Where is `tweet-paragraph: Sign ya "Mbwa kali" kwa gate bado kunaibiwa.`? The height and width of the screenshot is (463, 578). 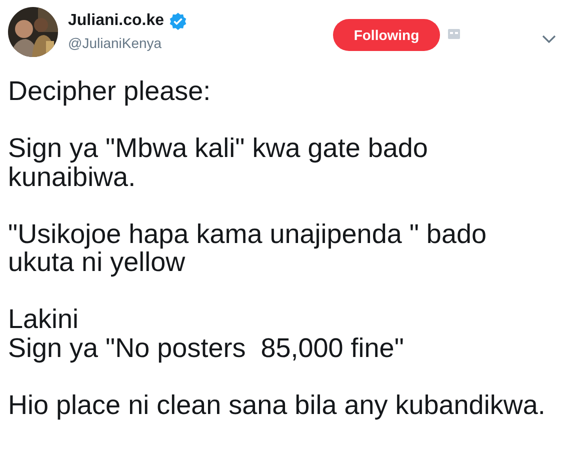
tweet-paragraph: Sign ya "Mbwa kali" kwa gate bado kunaibiwa. is located at coordinates (218, 162).